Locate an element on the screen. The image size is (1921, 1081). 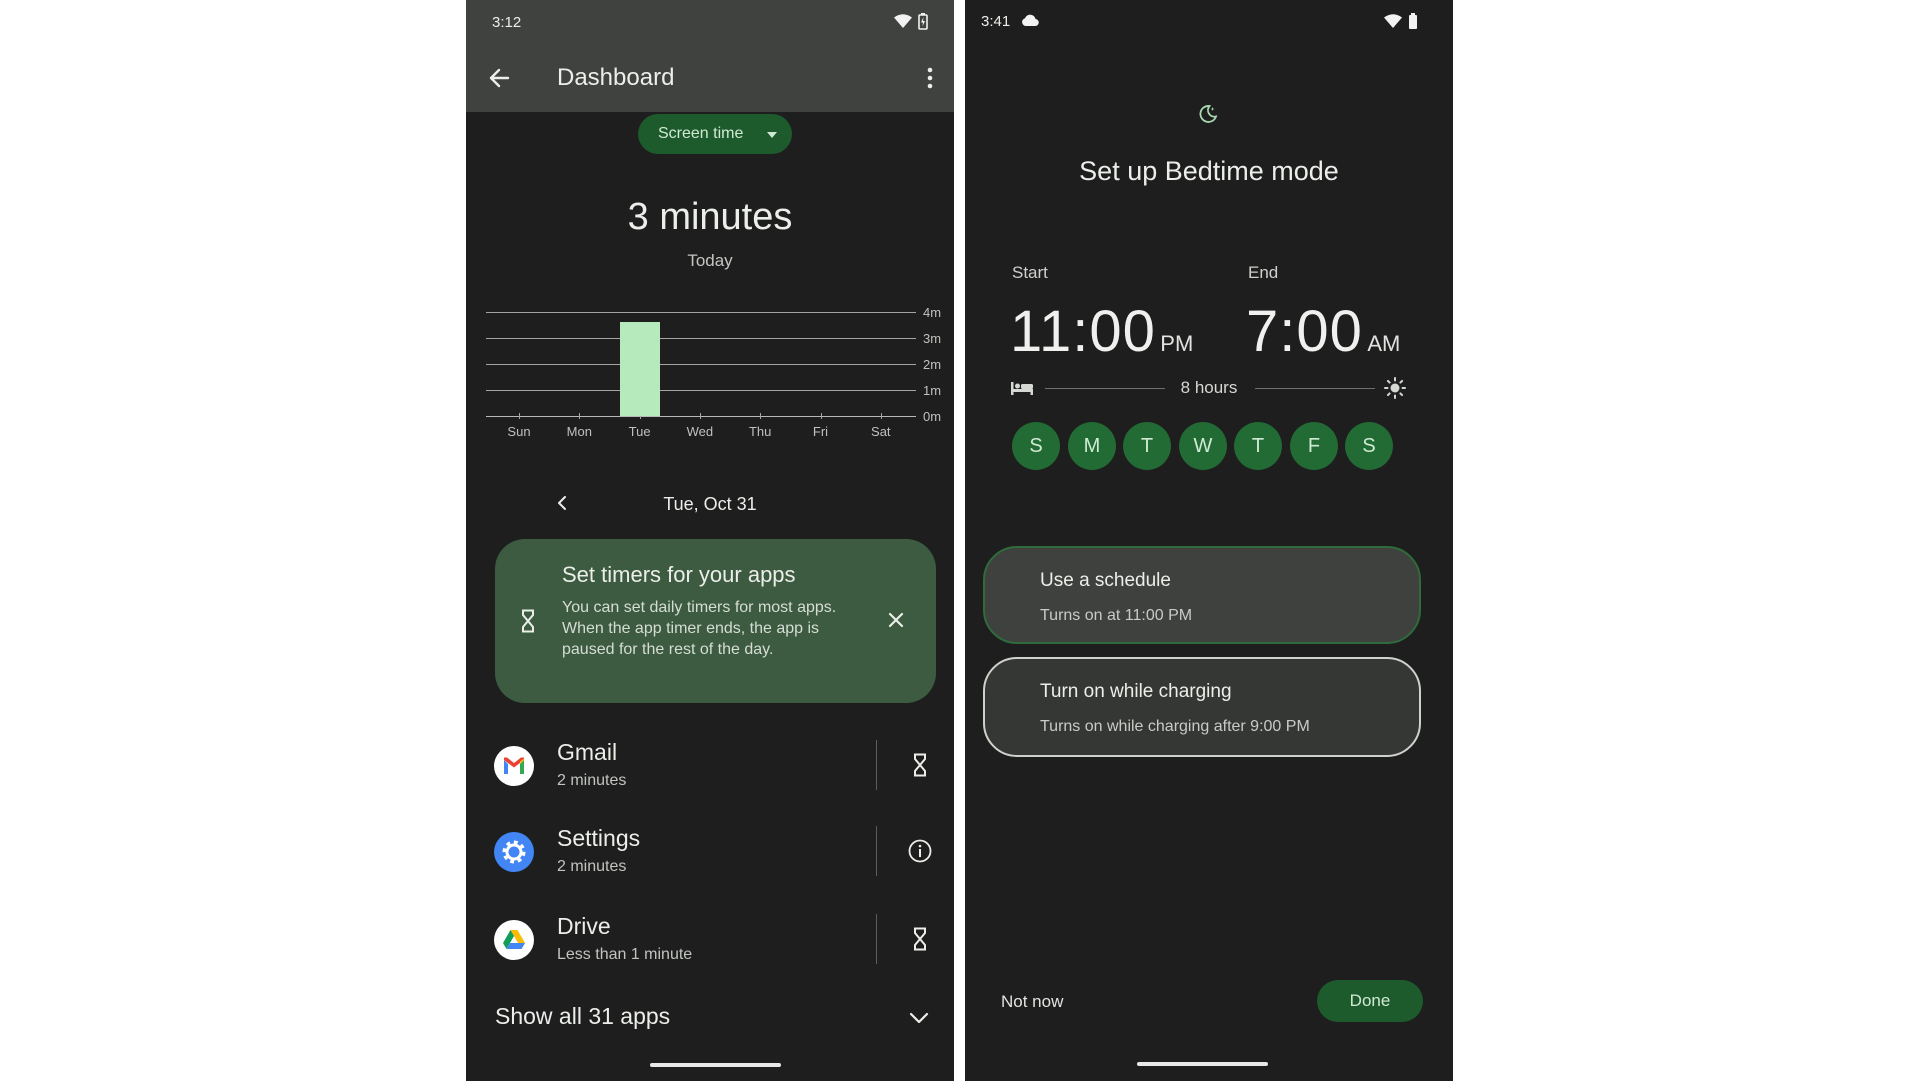
y-tick-label: 2m is located at coordinates (932, 364).